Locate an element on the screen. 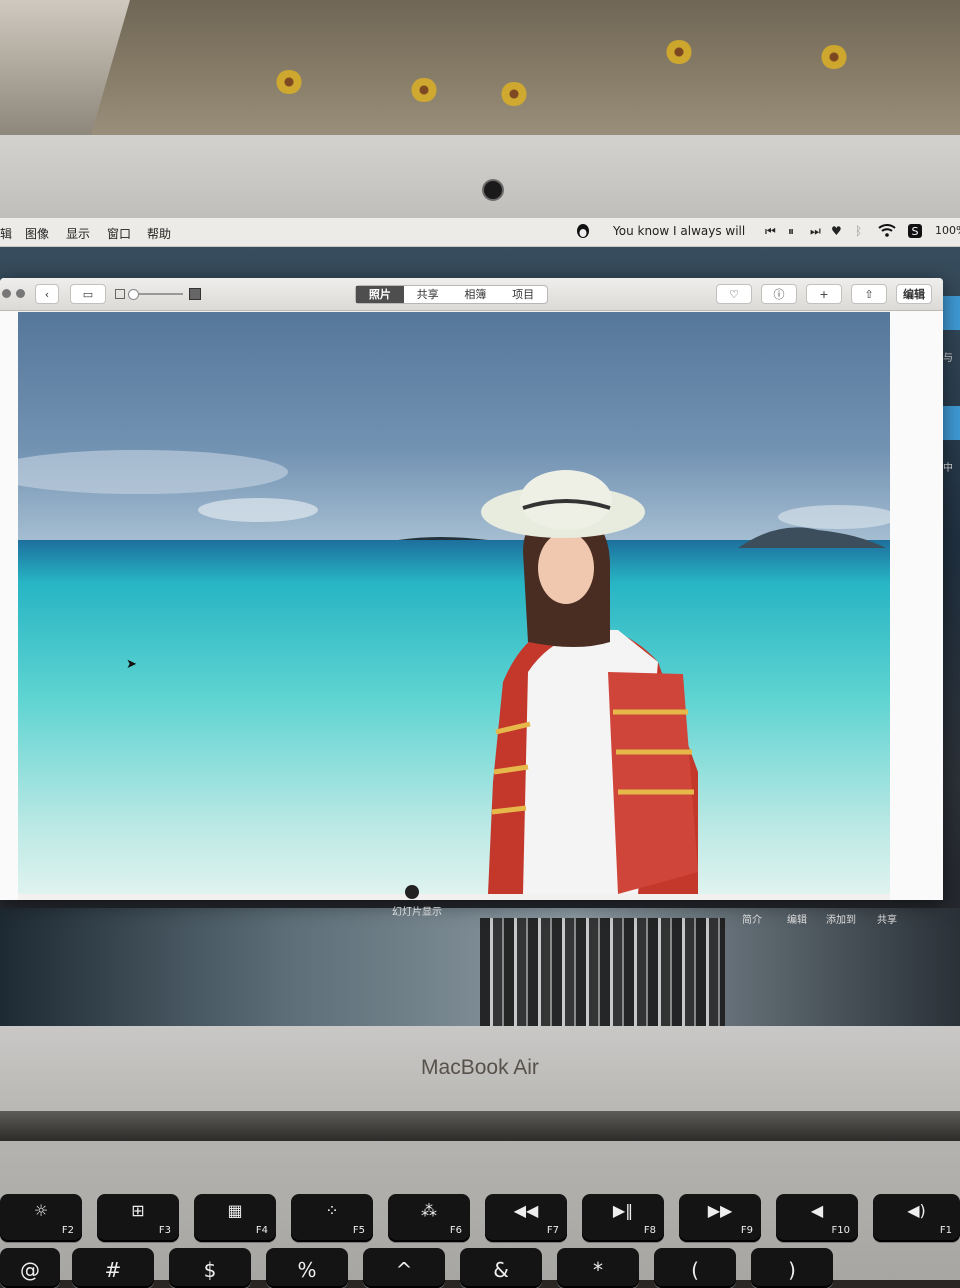  key-f5: ⁘ F5 is located at coordinates (332, 1218).